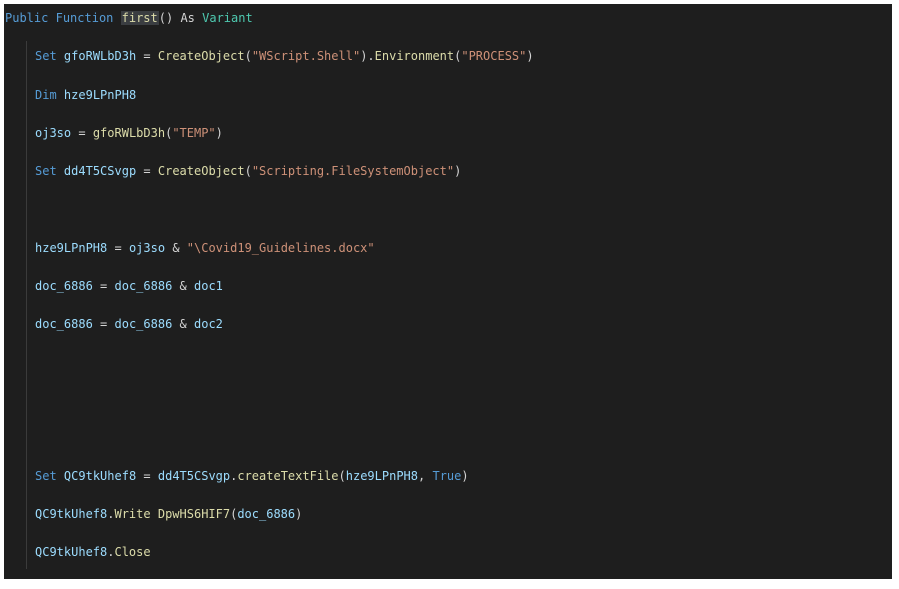 This screenshot has width=899, height=589. I want to click on keyword-as: As, so click(187, 18).